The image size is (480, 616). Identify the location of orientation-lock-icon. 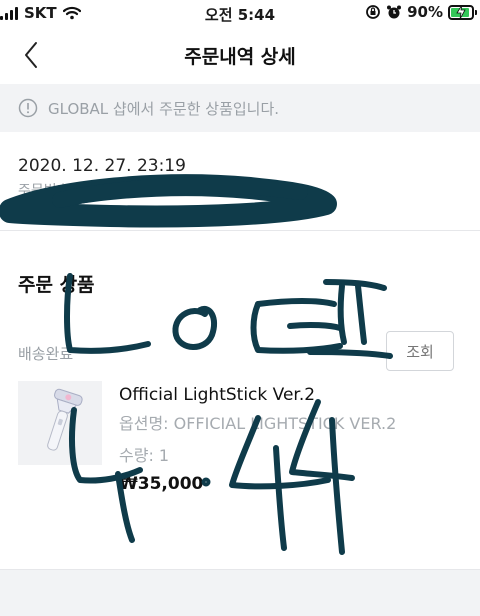
(373, 12).